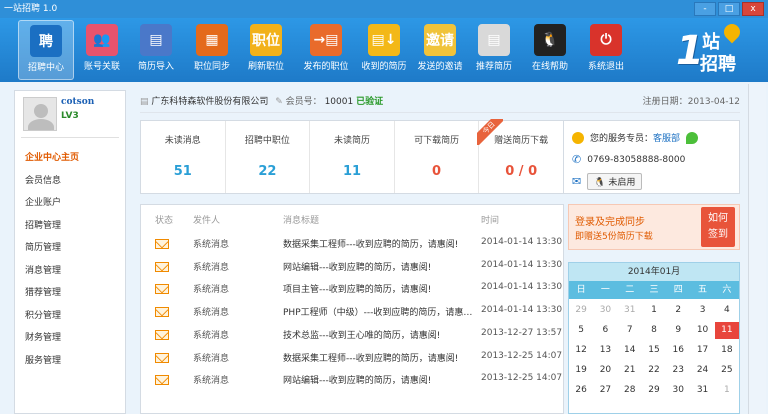 This screenshot has width=768, height=414. Describe the element at coordinates (280, 102) in the screenshot. I see `edit-icon: ✎` at that location.